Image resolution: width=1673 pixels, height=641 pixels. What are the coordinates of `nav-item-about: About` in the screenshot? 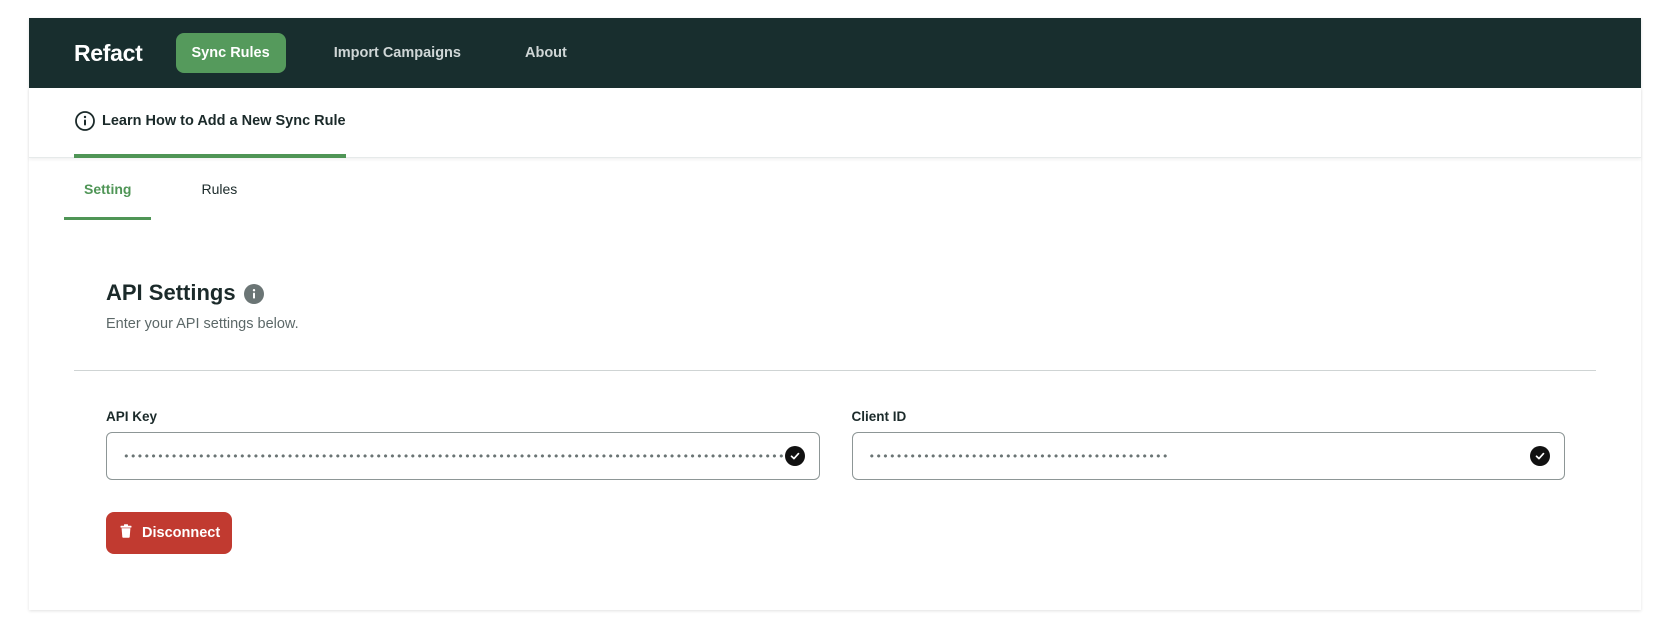 It's located at (546, 53).